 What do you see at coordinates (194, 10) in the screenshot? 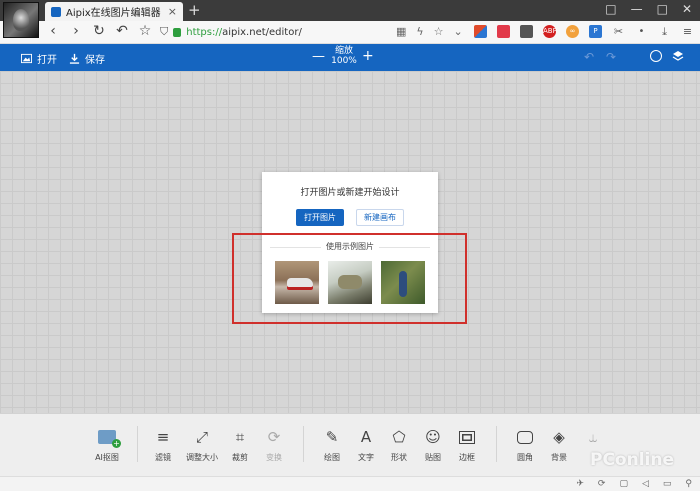
I see `new-tab-button: +` at bounding box center [194, 10].